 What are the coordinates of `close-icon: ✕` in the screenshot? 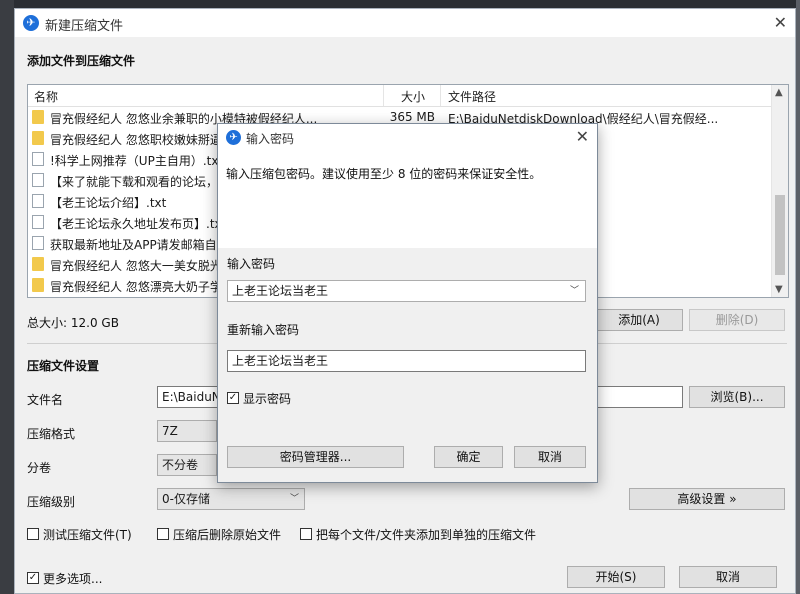 It's located at (780, 22).